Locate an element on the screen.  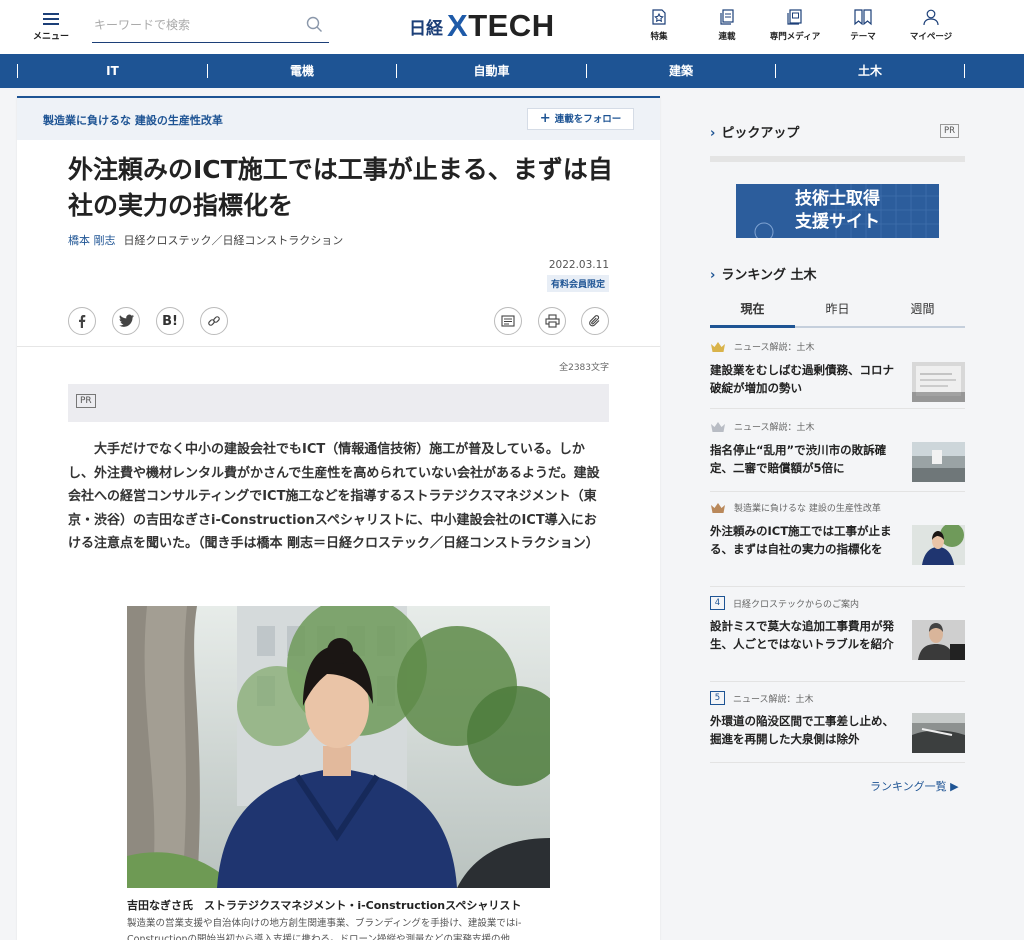
pickup-heading: › ピックアップ is located at coordinates (755, 133).